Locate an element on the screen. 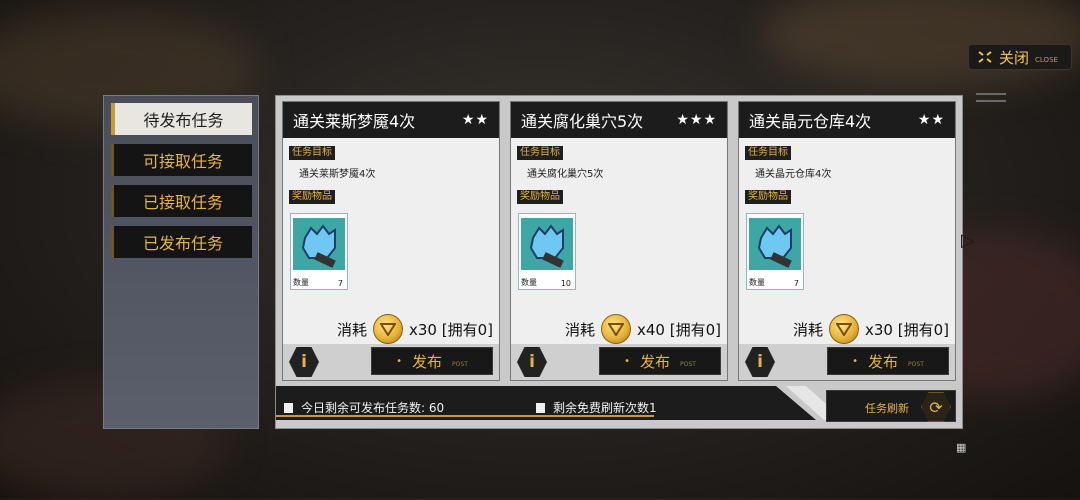  tab-label: 已发布任务 is located at coordinates (182, 243).